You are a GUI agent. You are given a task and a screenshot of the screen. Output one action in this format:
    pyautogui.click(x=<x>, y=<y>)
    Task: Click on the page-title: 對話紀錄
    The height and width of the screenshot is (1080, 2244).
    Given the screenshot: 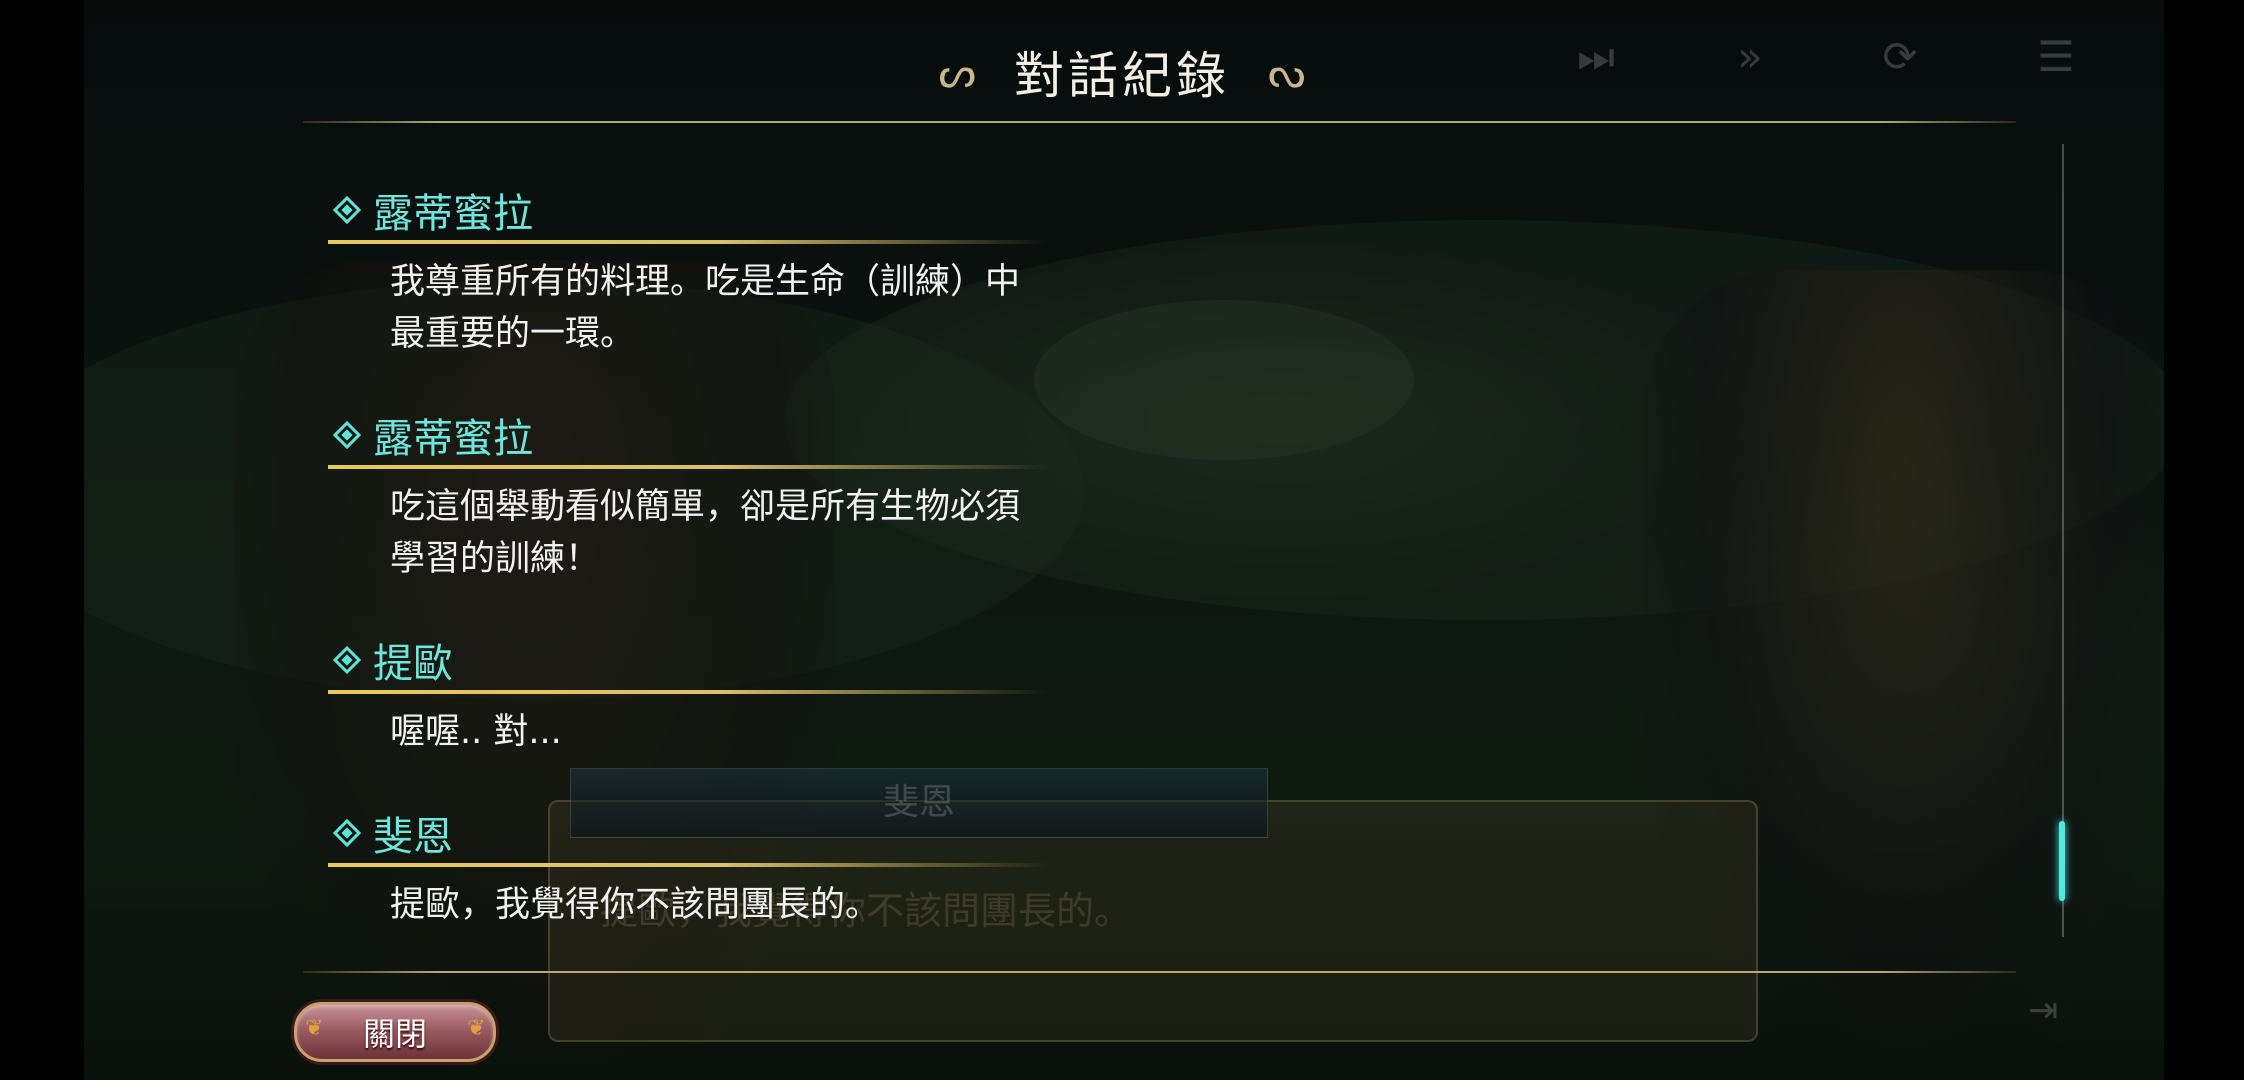 What is the action you would take?
    pyautogui.click(x=1122, y=76)
    